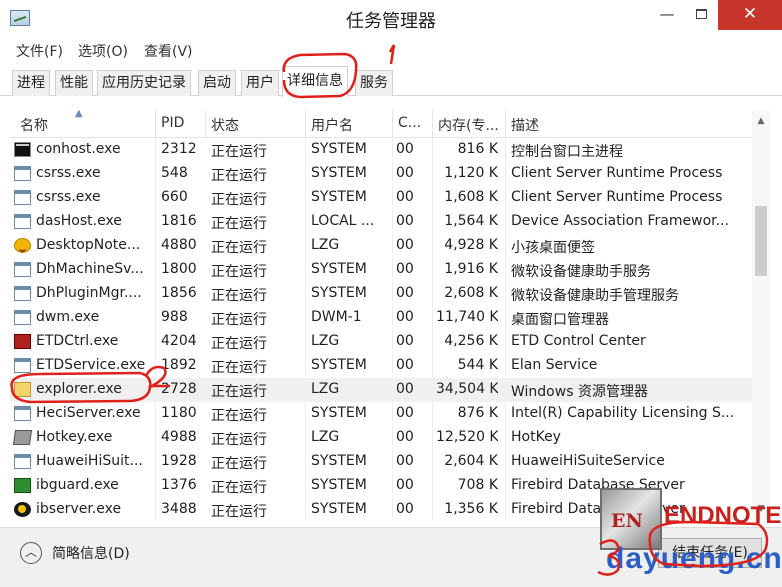 The width and height of the screenshot is (782, 587). I want to click on minimize-button: —, so click(667, 15).